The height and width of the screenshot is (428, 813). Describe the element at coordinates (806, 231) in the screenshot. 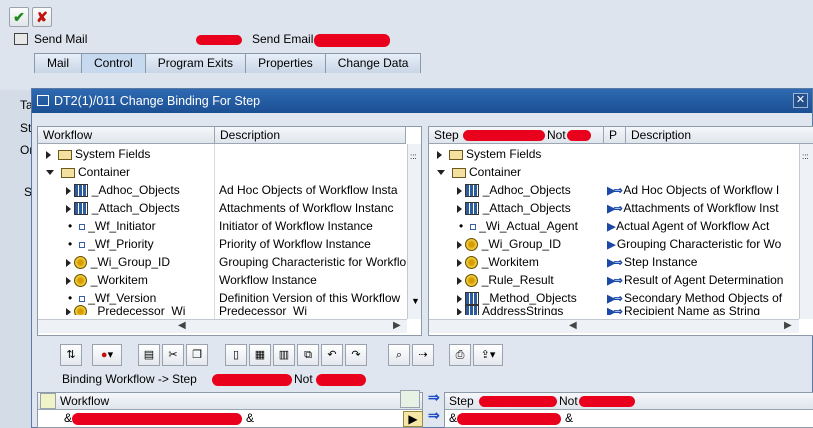

I see `vertical-scrollbar: :::` at that location.